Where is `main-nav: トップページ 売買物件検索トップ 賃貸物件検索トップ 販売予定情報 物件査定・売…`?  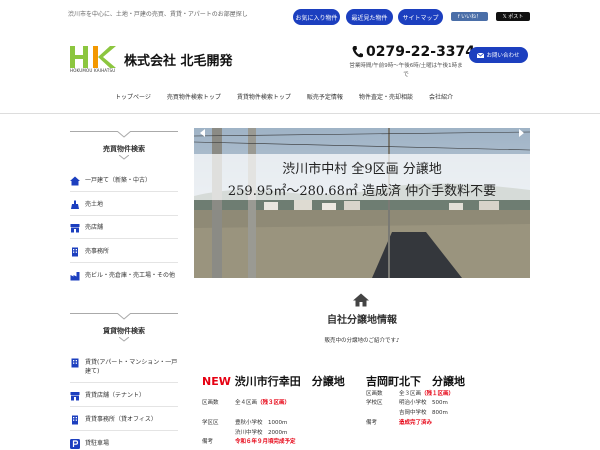
main-nav: トップページ 売買物件検索トップ 賃貸物件検索トップ 販売予定情報 物件査定・売… is located at coordinates (284, 98).